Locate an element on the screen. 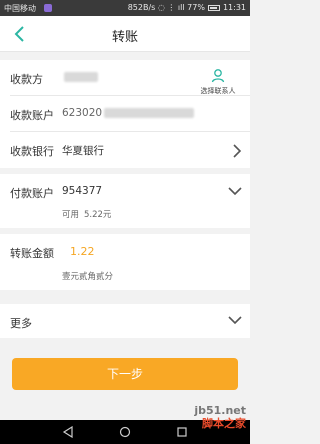 The width and height of the screenshot is (320, 444). more-label: 更多 is located at coordinates (21, 323).